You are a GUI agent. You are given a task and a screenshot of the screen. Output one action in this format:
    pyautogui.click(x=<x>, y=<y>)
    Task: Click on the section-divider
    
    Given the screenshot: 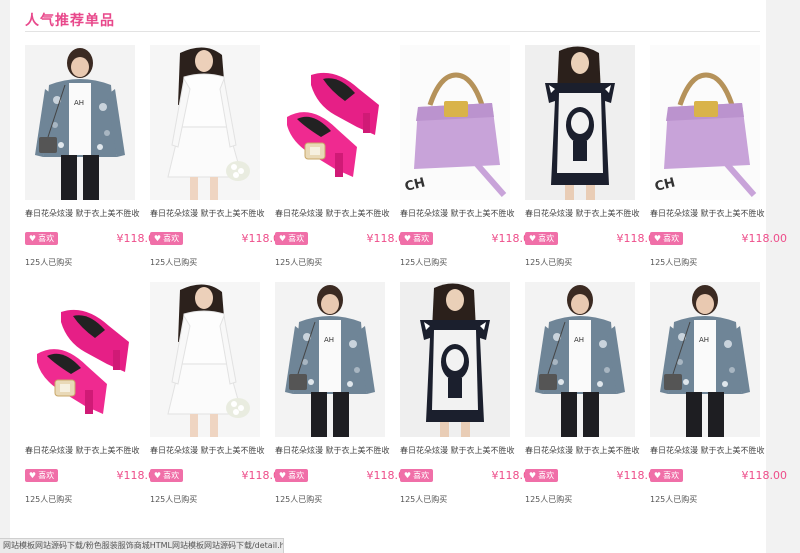 What is the action you would take?
    pyautogui.click(x=392, y=31)
    